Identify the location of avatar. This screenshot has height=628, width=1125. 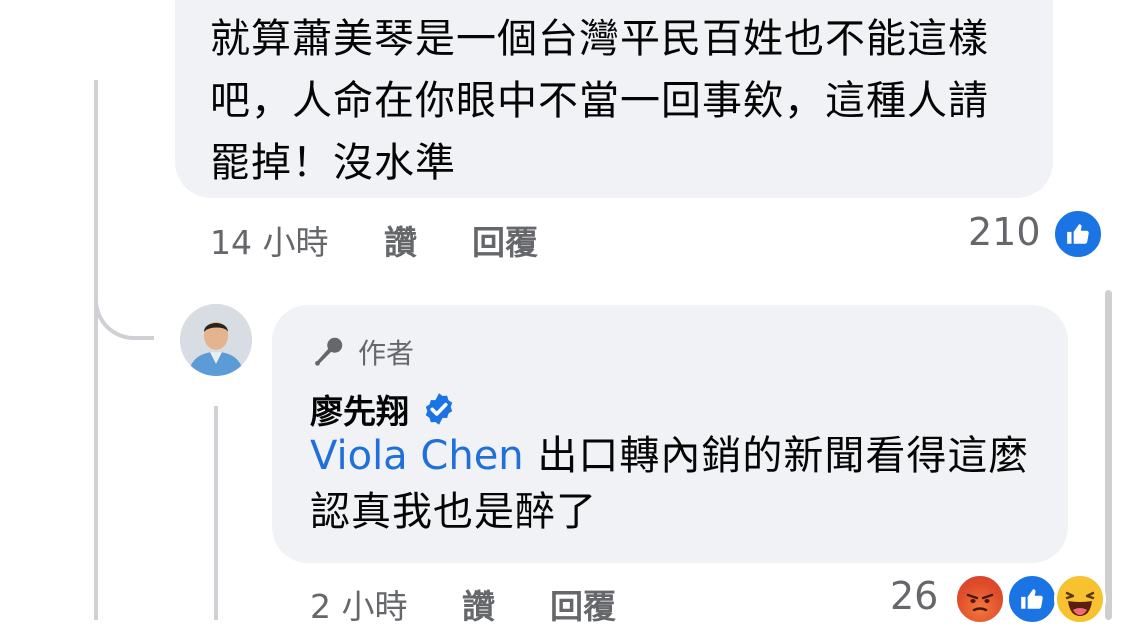
(216, 340).